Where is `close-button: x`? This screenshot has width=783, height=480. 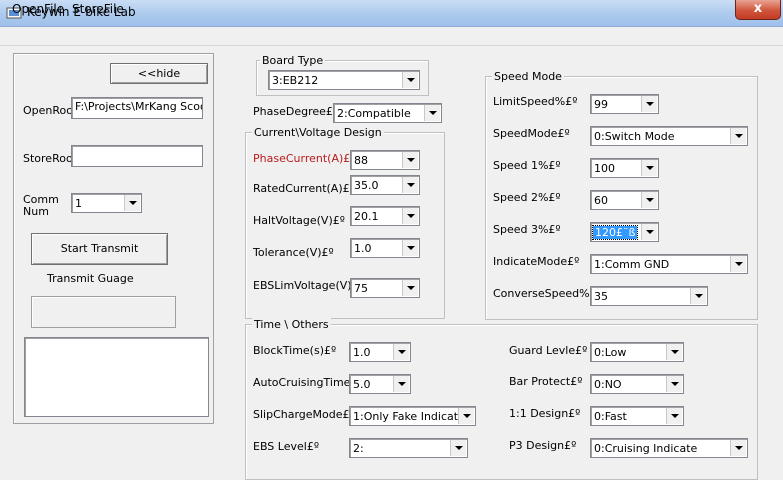
close-button: x is located at coordinates (758, 10).